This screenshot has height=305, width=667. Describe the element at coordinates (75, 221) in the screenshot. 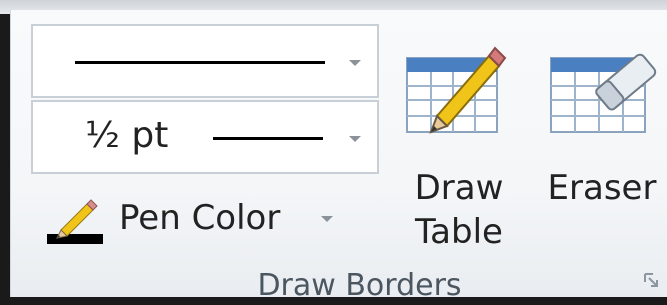

I see `pen-color-icon` at that location.